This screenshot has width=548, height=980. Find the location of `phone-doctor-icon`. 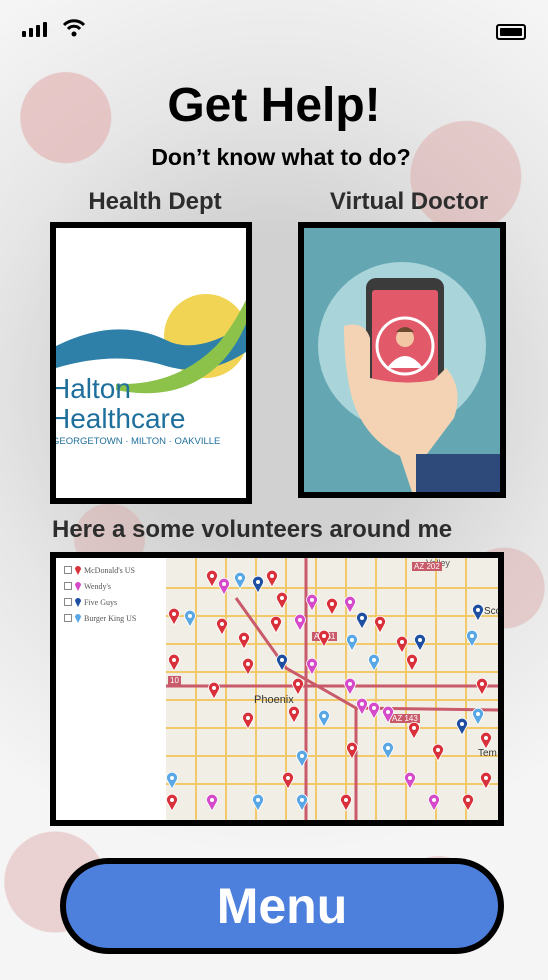

phone-doctor-icon is located at coordinates (409, 377).